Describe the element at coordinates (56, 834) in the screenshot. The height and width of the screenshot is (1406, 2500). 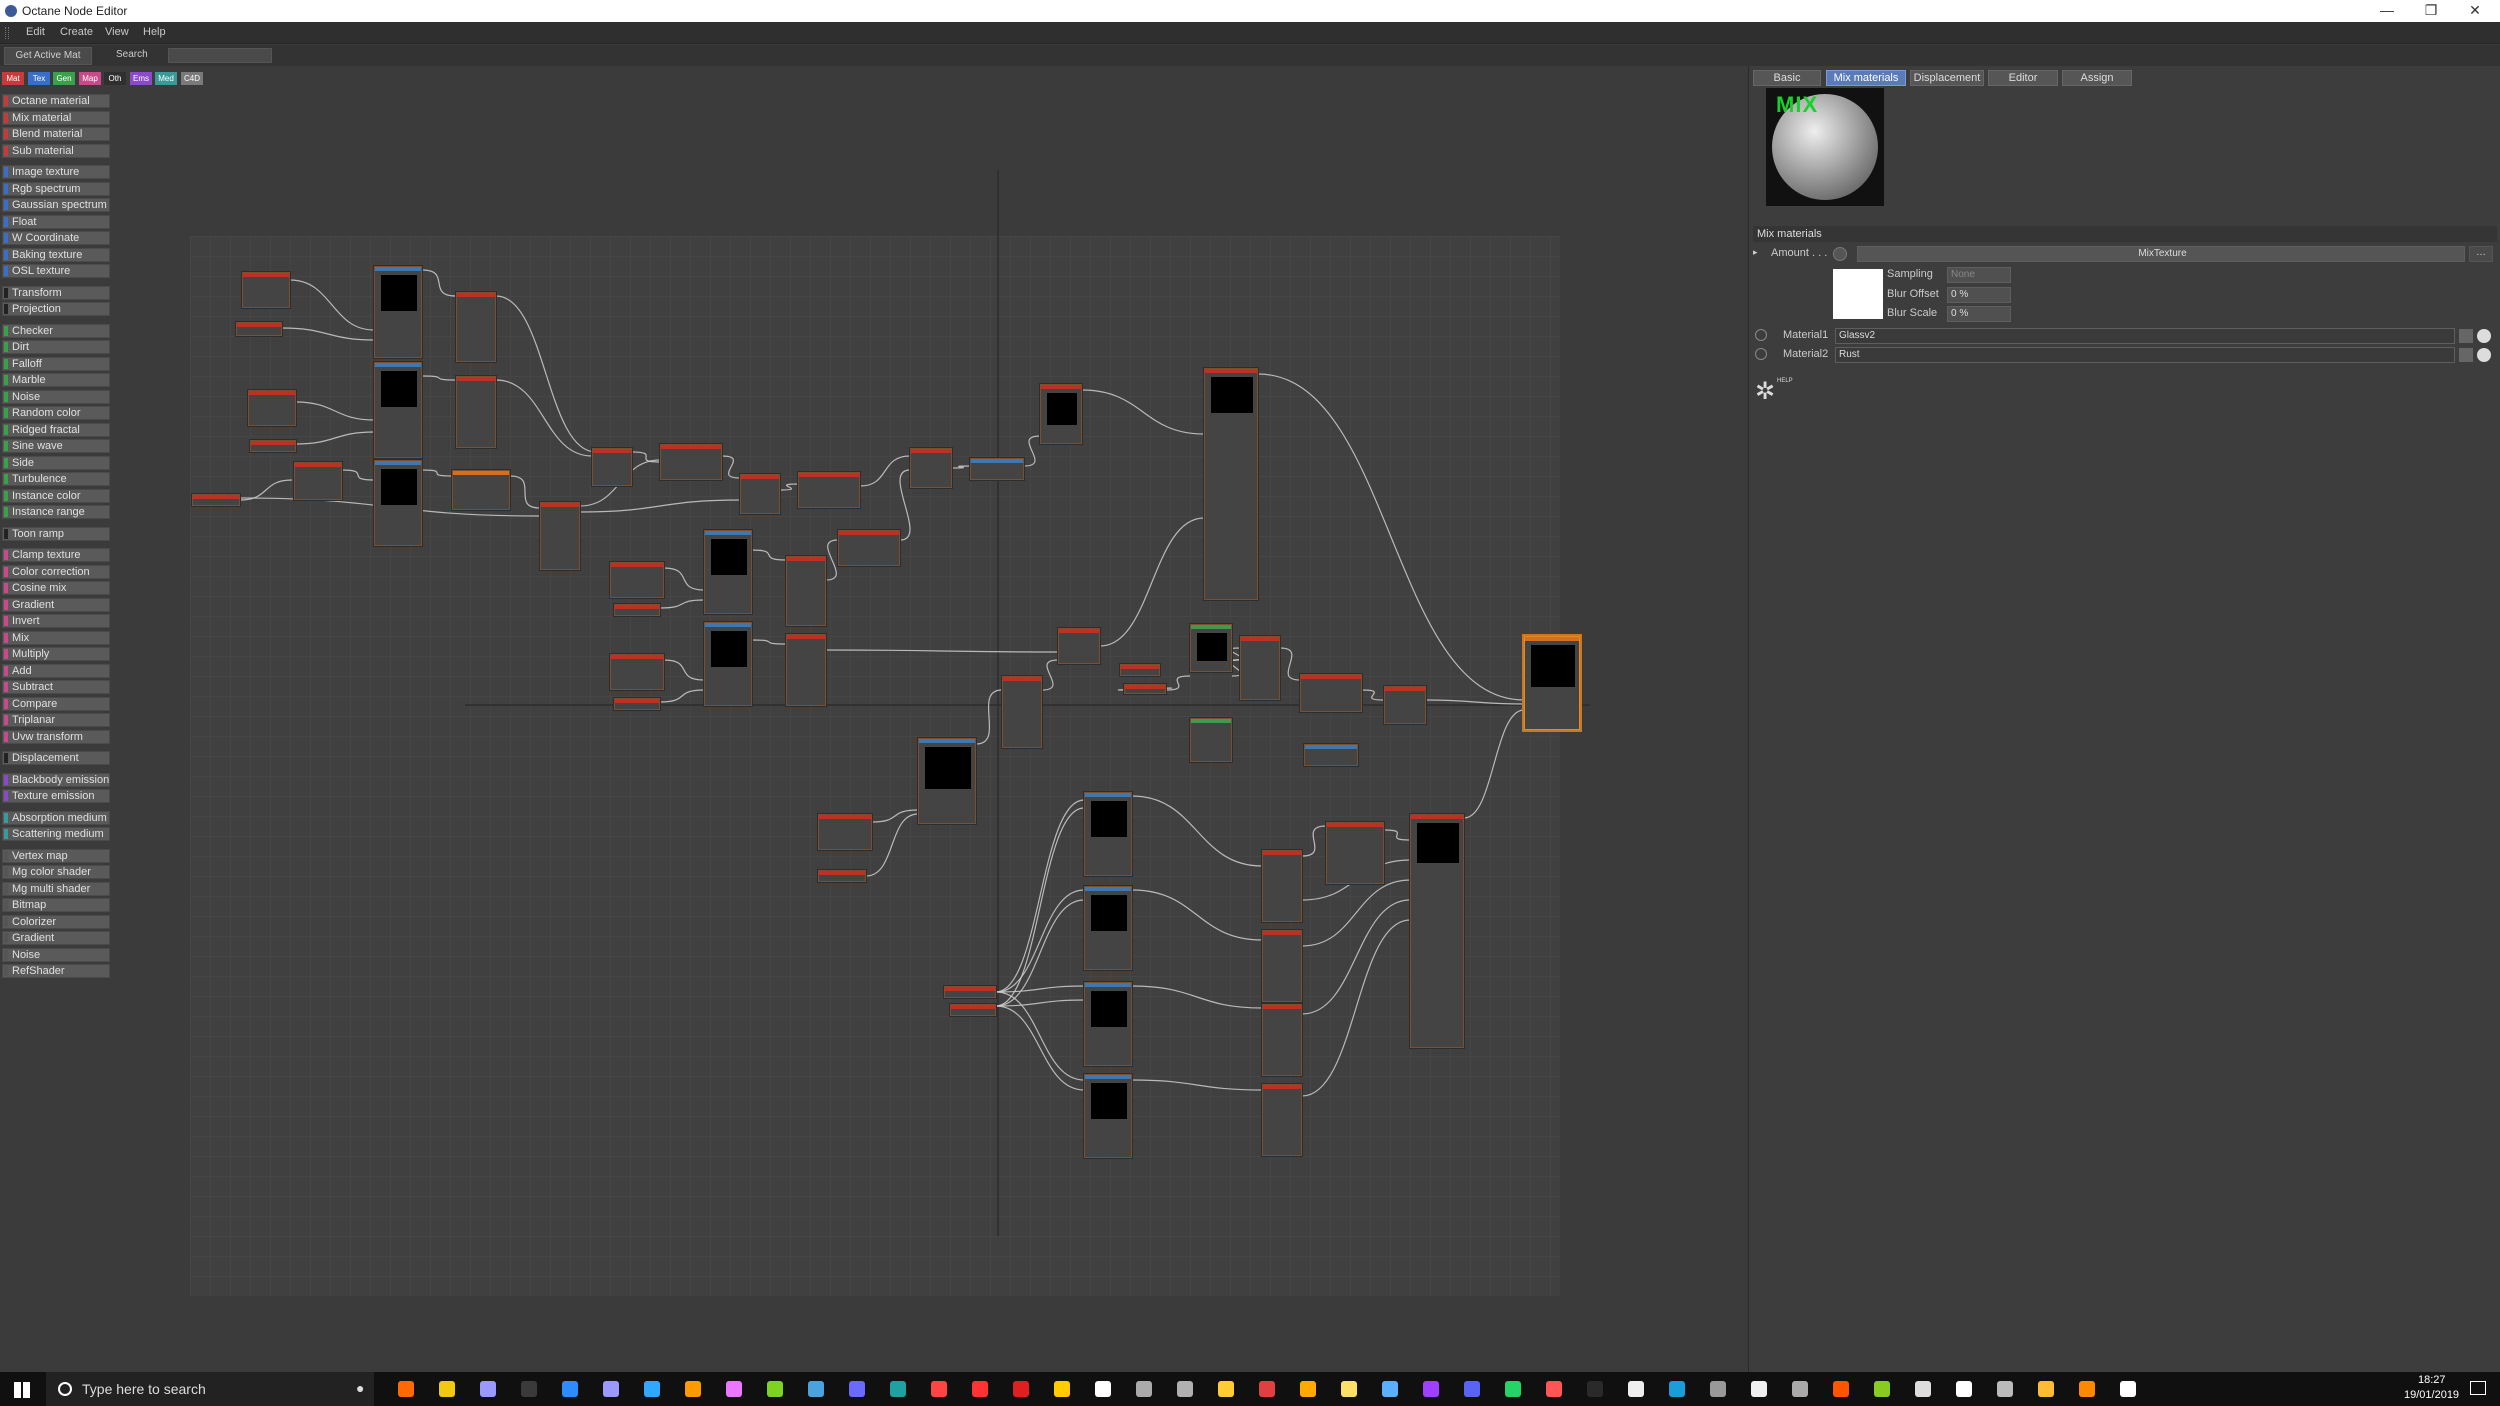
I see `library-item-scattering-medium: Scattering medium` at that location.